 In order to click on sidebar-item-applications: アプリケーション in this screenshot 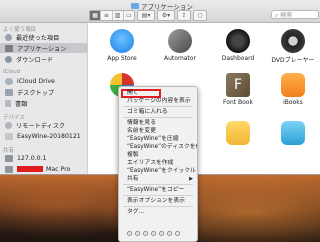, I will do `click(43, 48)`.